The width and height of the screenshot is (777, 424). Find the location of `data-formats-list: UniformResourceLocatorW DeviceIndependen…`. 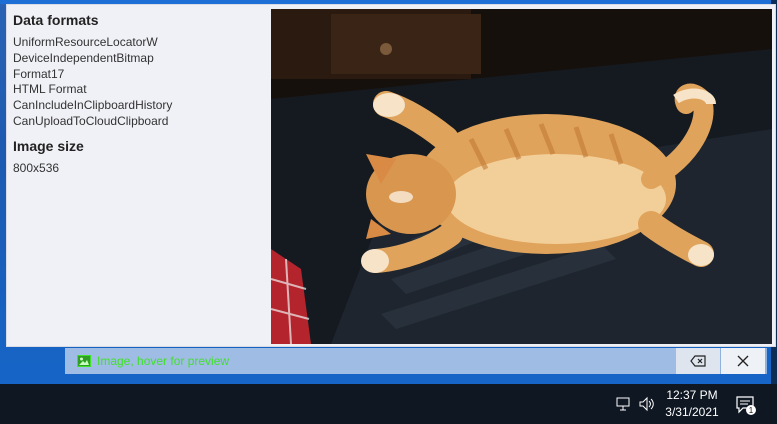

data-formats-list: UniformResourceLocatorW DeviceIndependen… is located at coordinates (138, 82).